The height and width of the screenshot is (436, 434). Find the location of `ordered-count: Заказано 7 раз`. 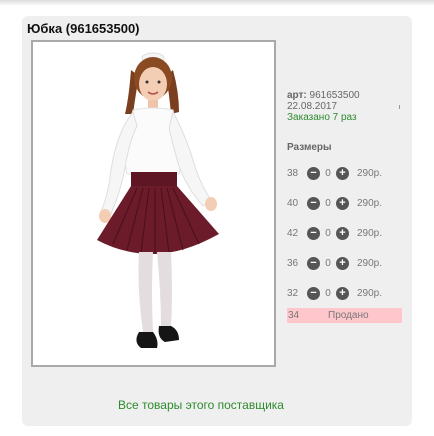

ordered-count: Заказано 7 раз is located at coordinates (322, 117).